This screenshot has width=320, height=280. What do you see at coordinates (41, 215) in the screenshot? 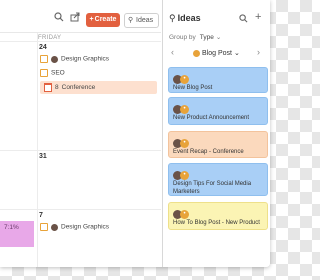
I see `day-number: 7` at bounding box center [41, 215].